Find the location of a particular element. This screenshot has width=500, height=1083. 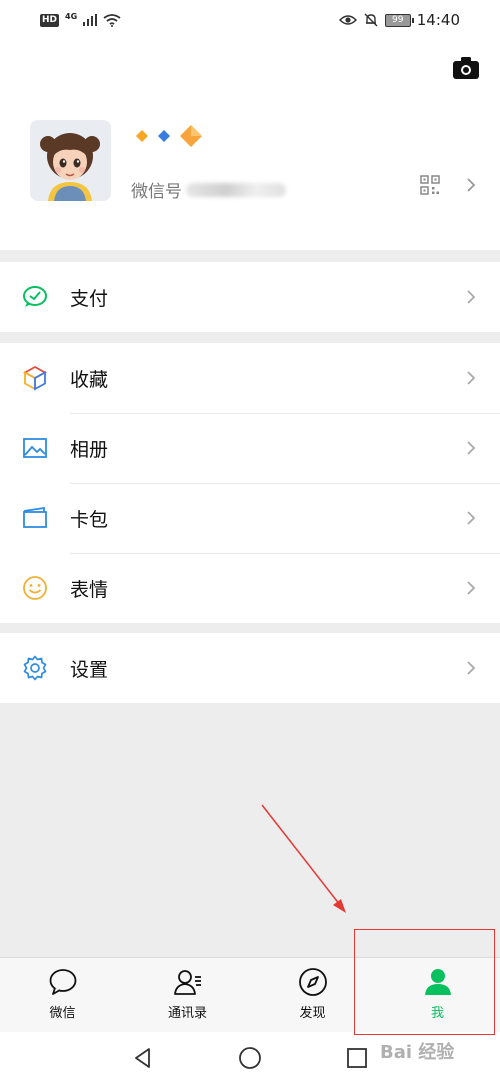

clock: 14:40 is located at coordinates (438, 20).